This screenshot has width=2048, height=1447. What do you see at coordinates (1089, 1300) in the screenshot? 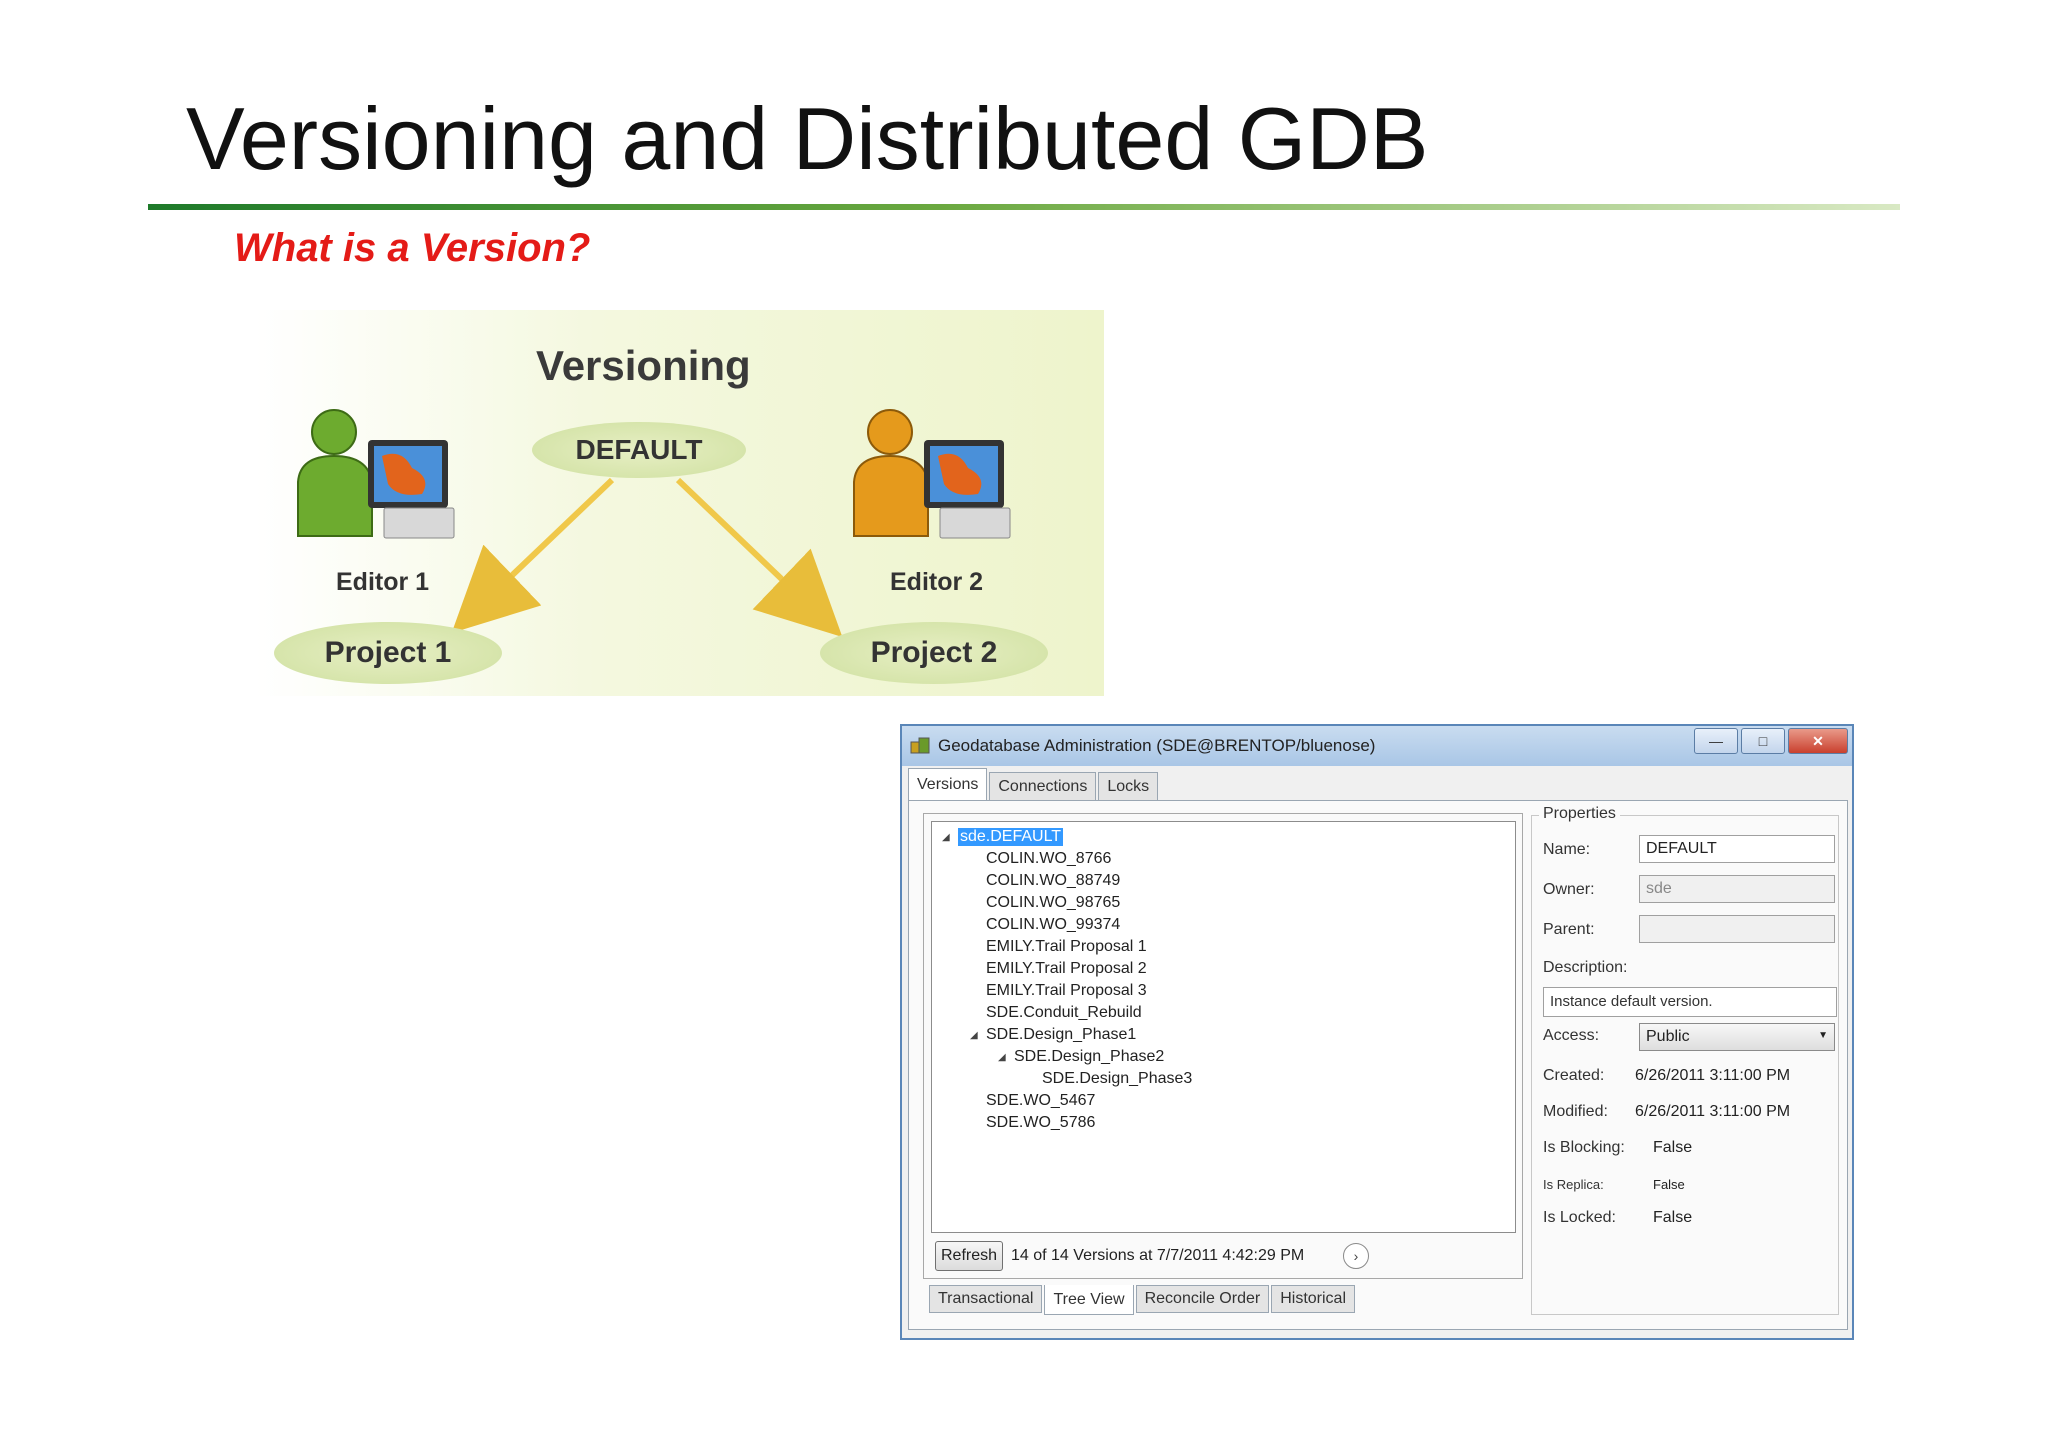
I see `tab-tree-view: Tree View` at bounding box center [1089, 1300].